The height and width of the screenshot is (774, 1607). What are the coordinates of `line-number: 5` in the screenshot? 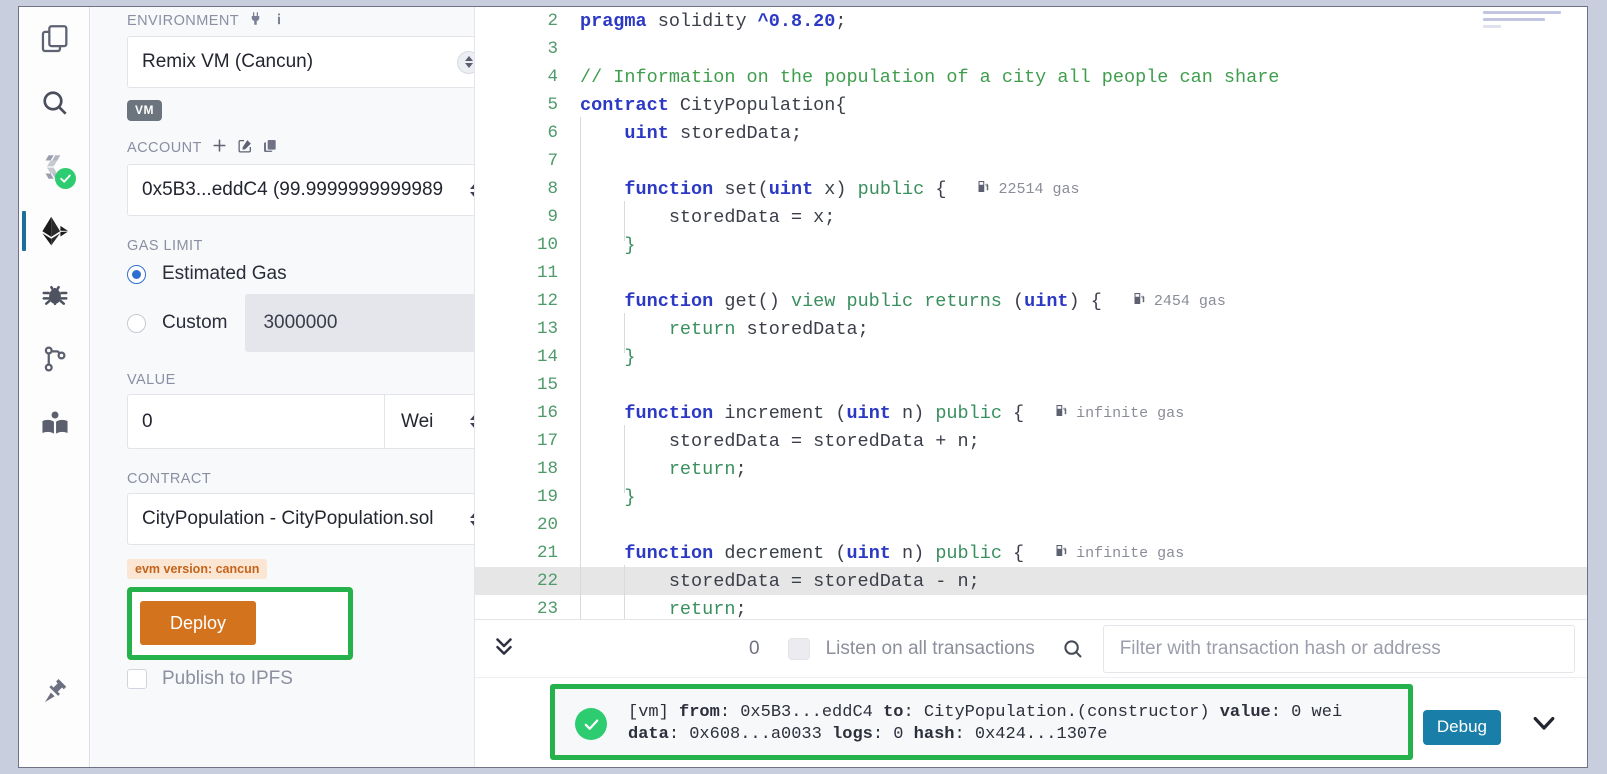 It's located at (552, 105).